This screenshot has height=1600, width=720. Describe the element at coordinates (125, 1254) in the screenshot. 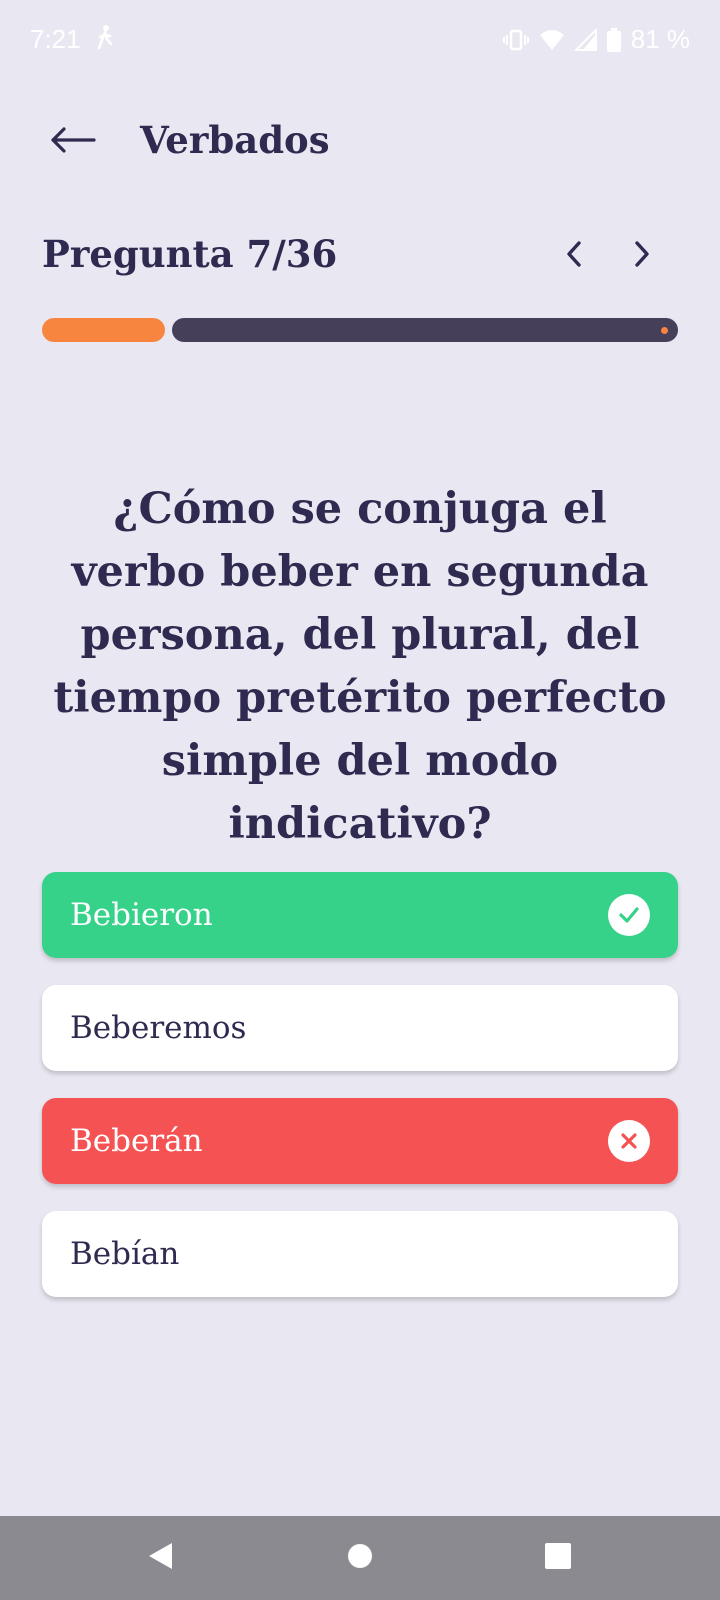

I see `answer-option-label: Bebían` at that location.